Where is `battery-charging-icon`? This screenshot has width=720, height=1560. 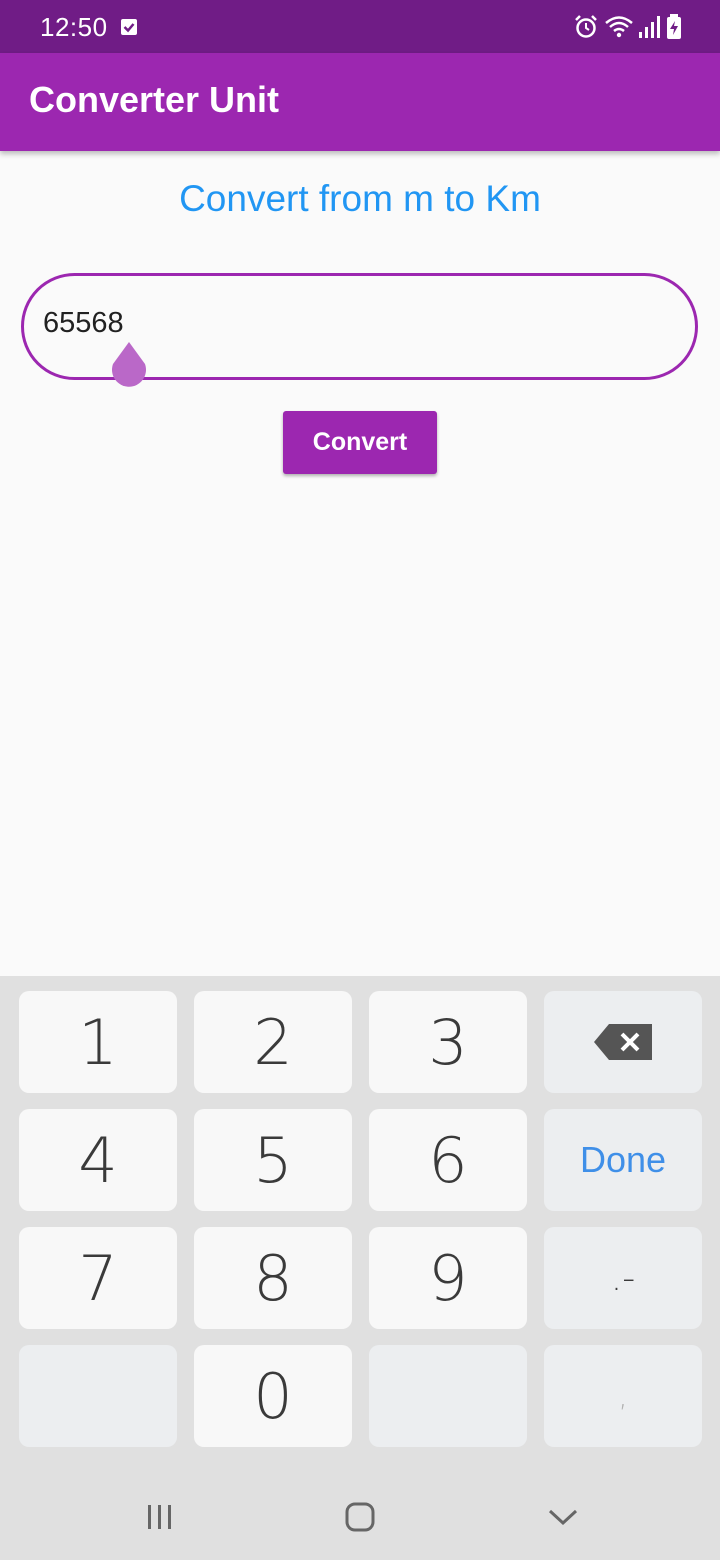 battery-charging-icon is located at coordinates (674, 26).